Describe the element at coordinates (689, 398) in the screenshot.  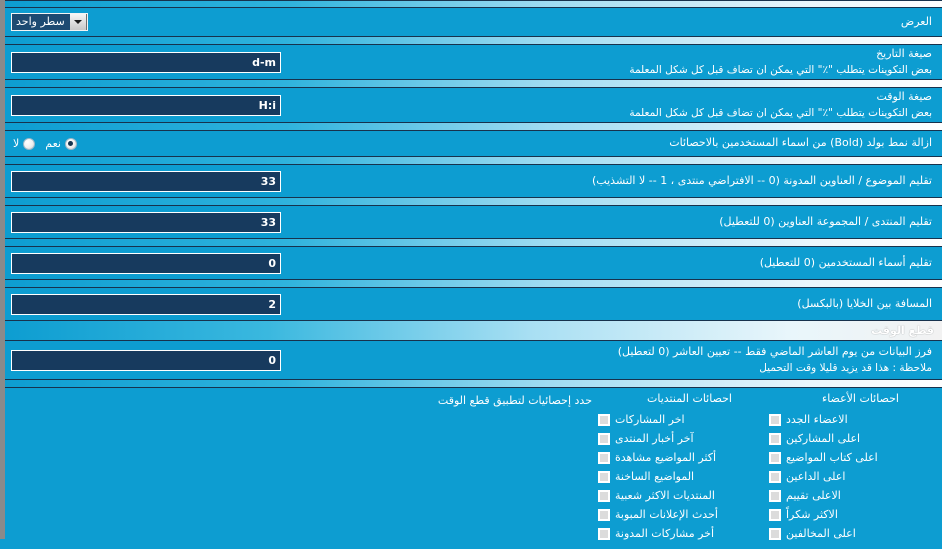
I see `stats-column-forums-header: احصائات المنتديات` at that location.